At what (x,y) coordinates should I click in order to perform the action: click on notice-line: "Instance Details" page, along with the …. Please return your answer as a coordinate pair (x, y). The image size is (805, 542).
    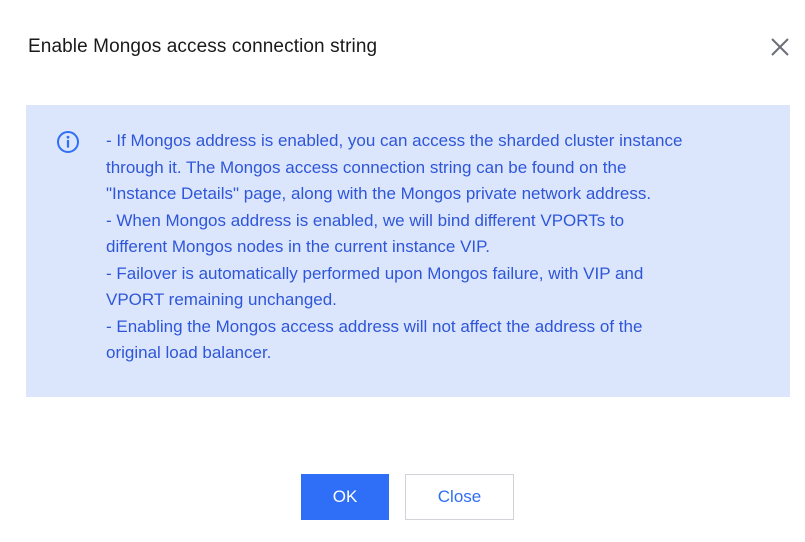
    Looking at the image, I should click on (379, 193).